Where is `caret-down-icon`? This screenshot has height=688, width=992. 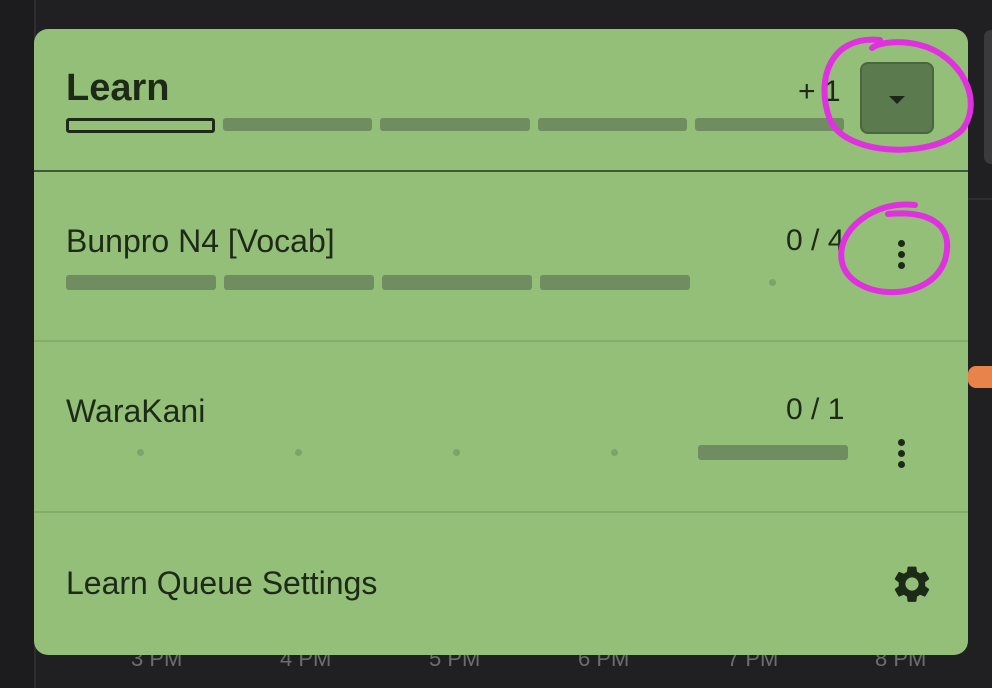
caret-down-icon is located at coordinates (897, 100).